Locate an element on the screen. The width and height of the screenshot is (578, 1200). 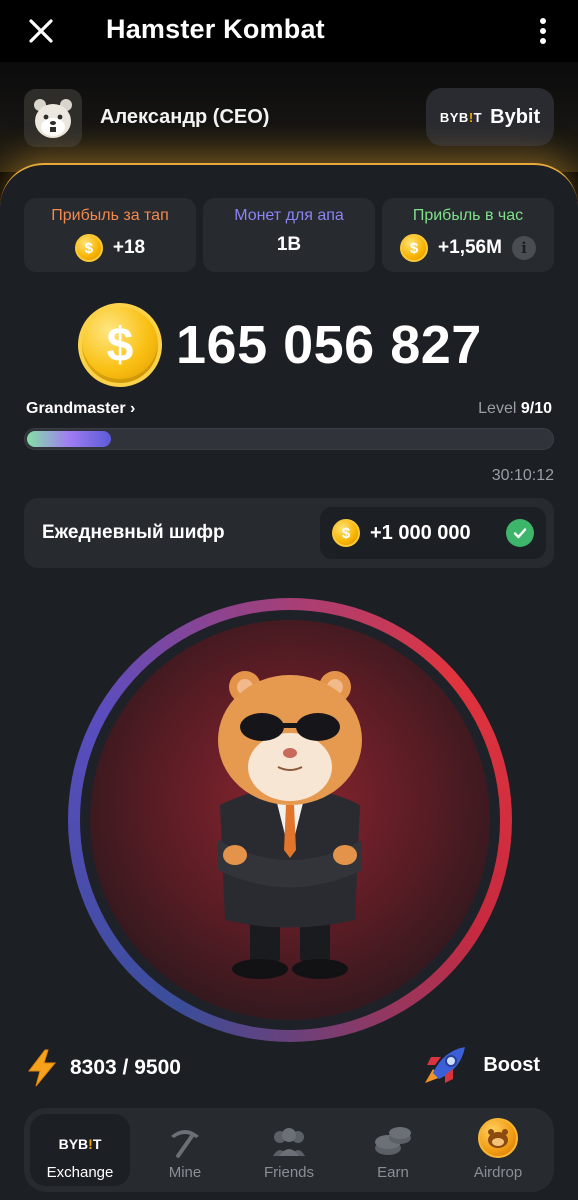
nav-exchange: BYB!T Exchange is located at coordinates (80, 1150).